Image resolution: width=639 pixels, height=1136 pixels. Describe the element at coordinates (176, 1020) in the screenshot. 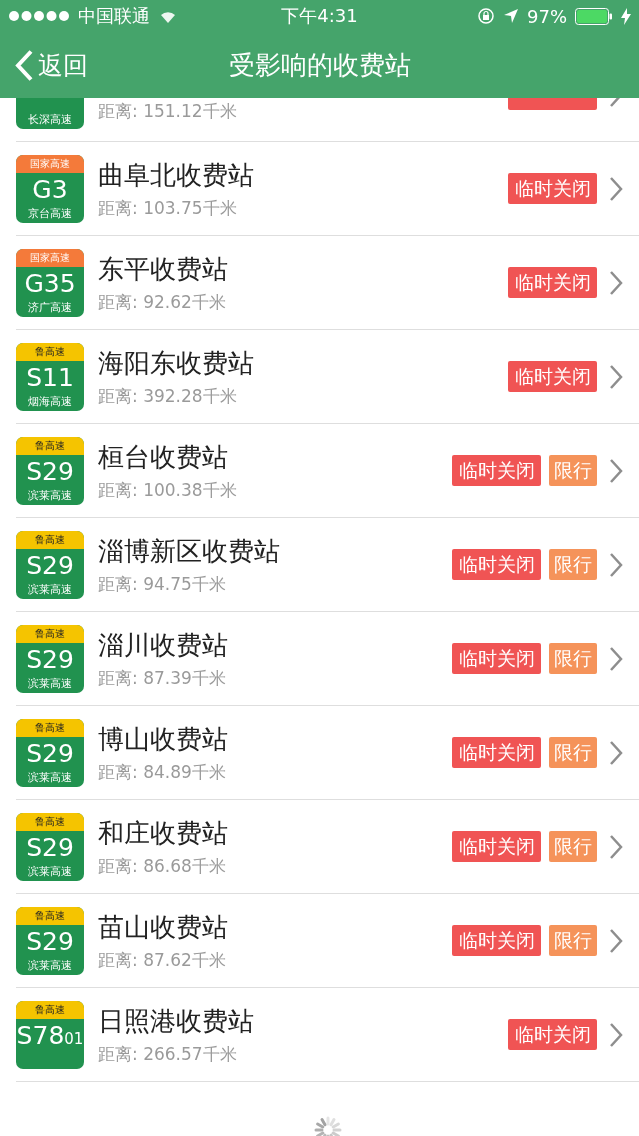

I see `station-name: 日照港收费站` at that location.